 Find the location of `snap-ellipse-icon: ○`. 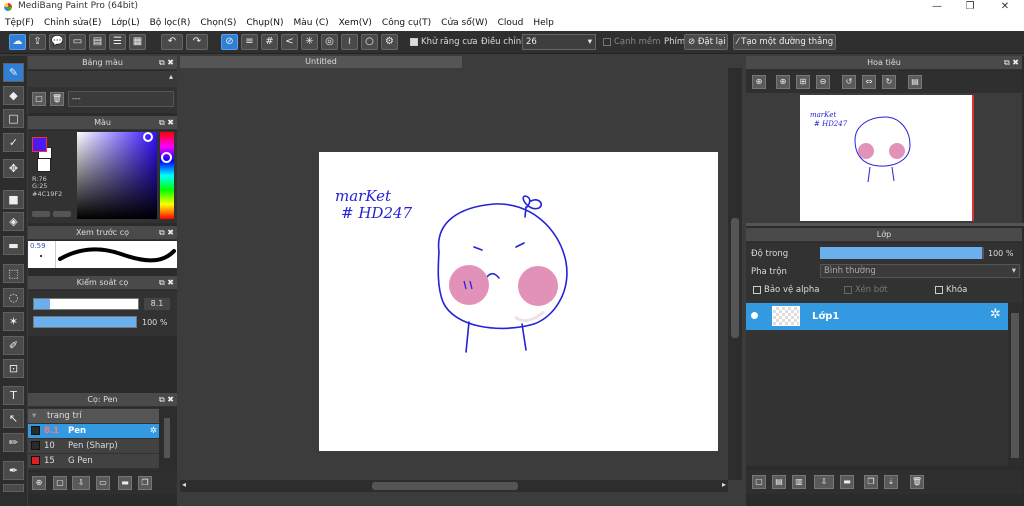

snap-ellipse-icon: ○ is located at coordinates (369, 42).